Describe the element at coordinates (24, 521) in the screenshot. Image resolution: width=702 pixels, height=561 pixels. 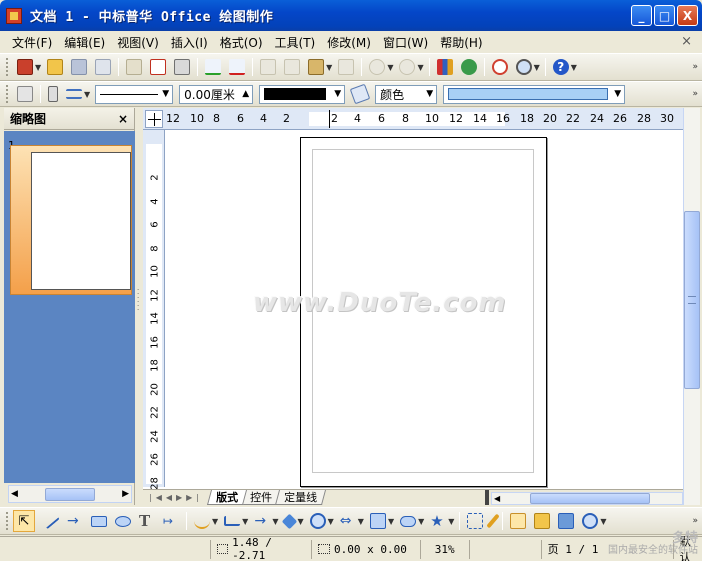
I see `select-tool-button: ⇱` at that location.